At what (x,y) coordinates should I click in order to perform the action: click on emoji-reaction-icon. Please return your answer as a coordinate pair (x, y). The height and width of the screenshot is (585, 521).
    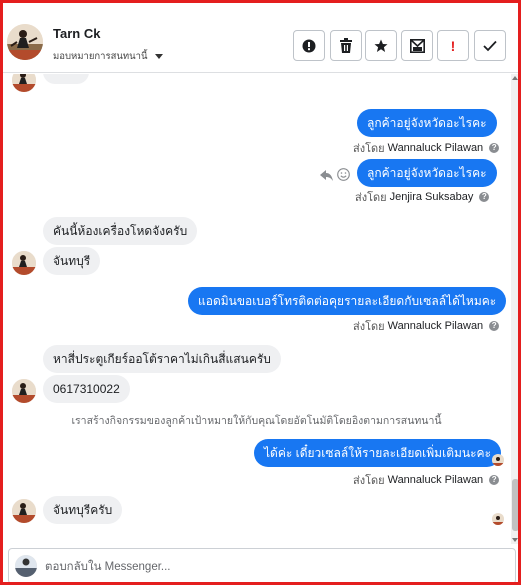
    Looking at the image, I should click on (343, 177).